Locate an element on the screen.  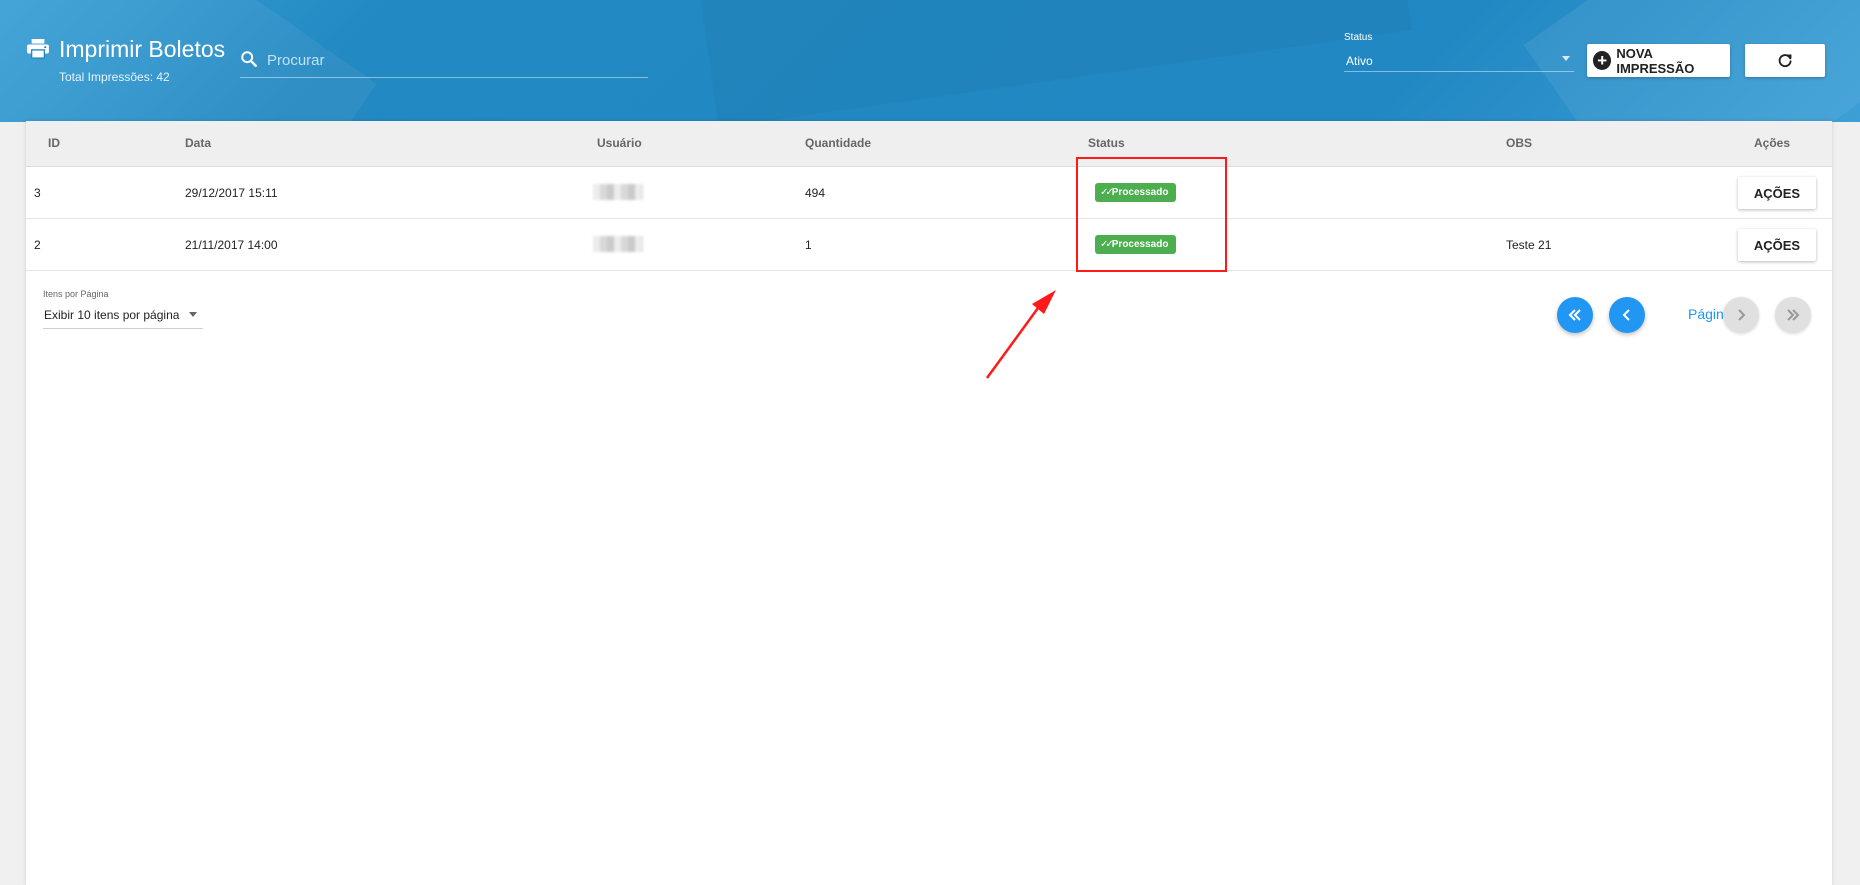
refresh-button is located at coordinates (1785, 60).